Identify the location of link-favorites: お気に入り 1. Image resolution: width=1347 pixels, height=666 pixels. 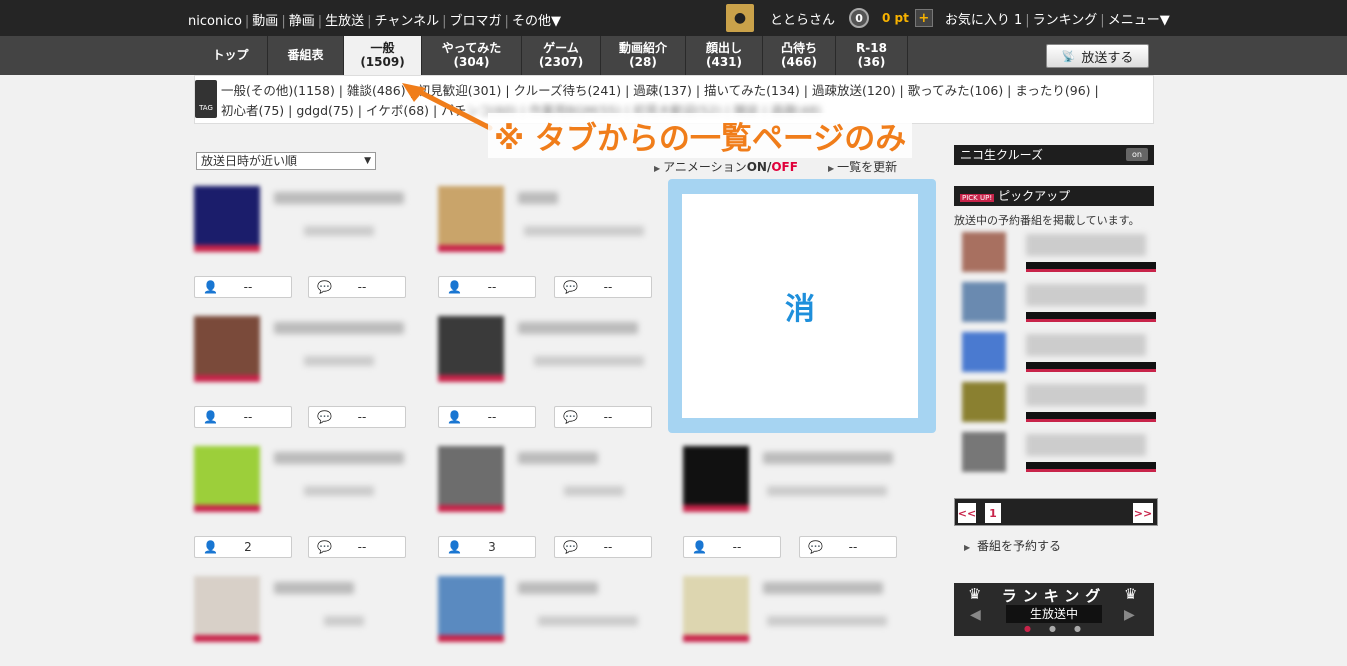
(983, 20).